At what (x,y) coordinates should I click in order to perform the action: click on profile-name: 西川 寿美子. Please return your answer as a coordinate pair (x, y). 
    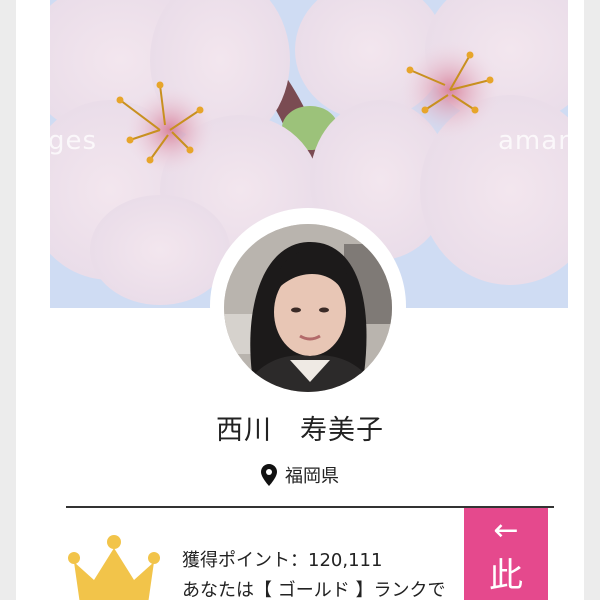
    Looking at the image, I should click on (300, 430).